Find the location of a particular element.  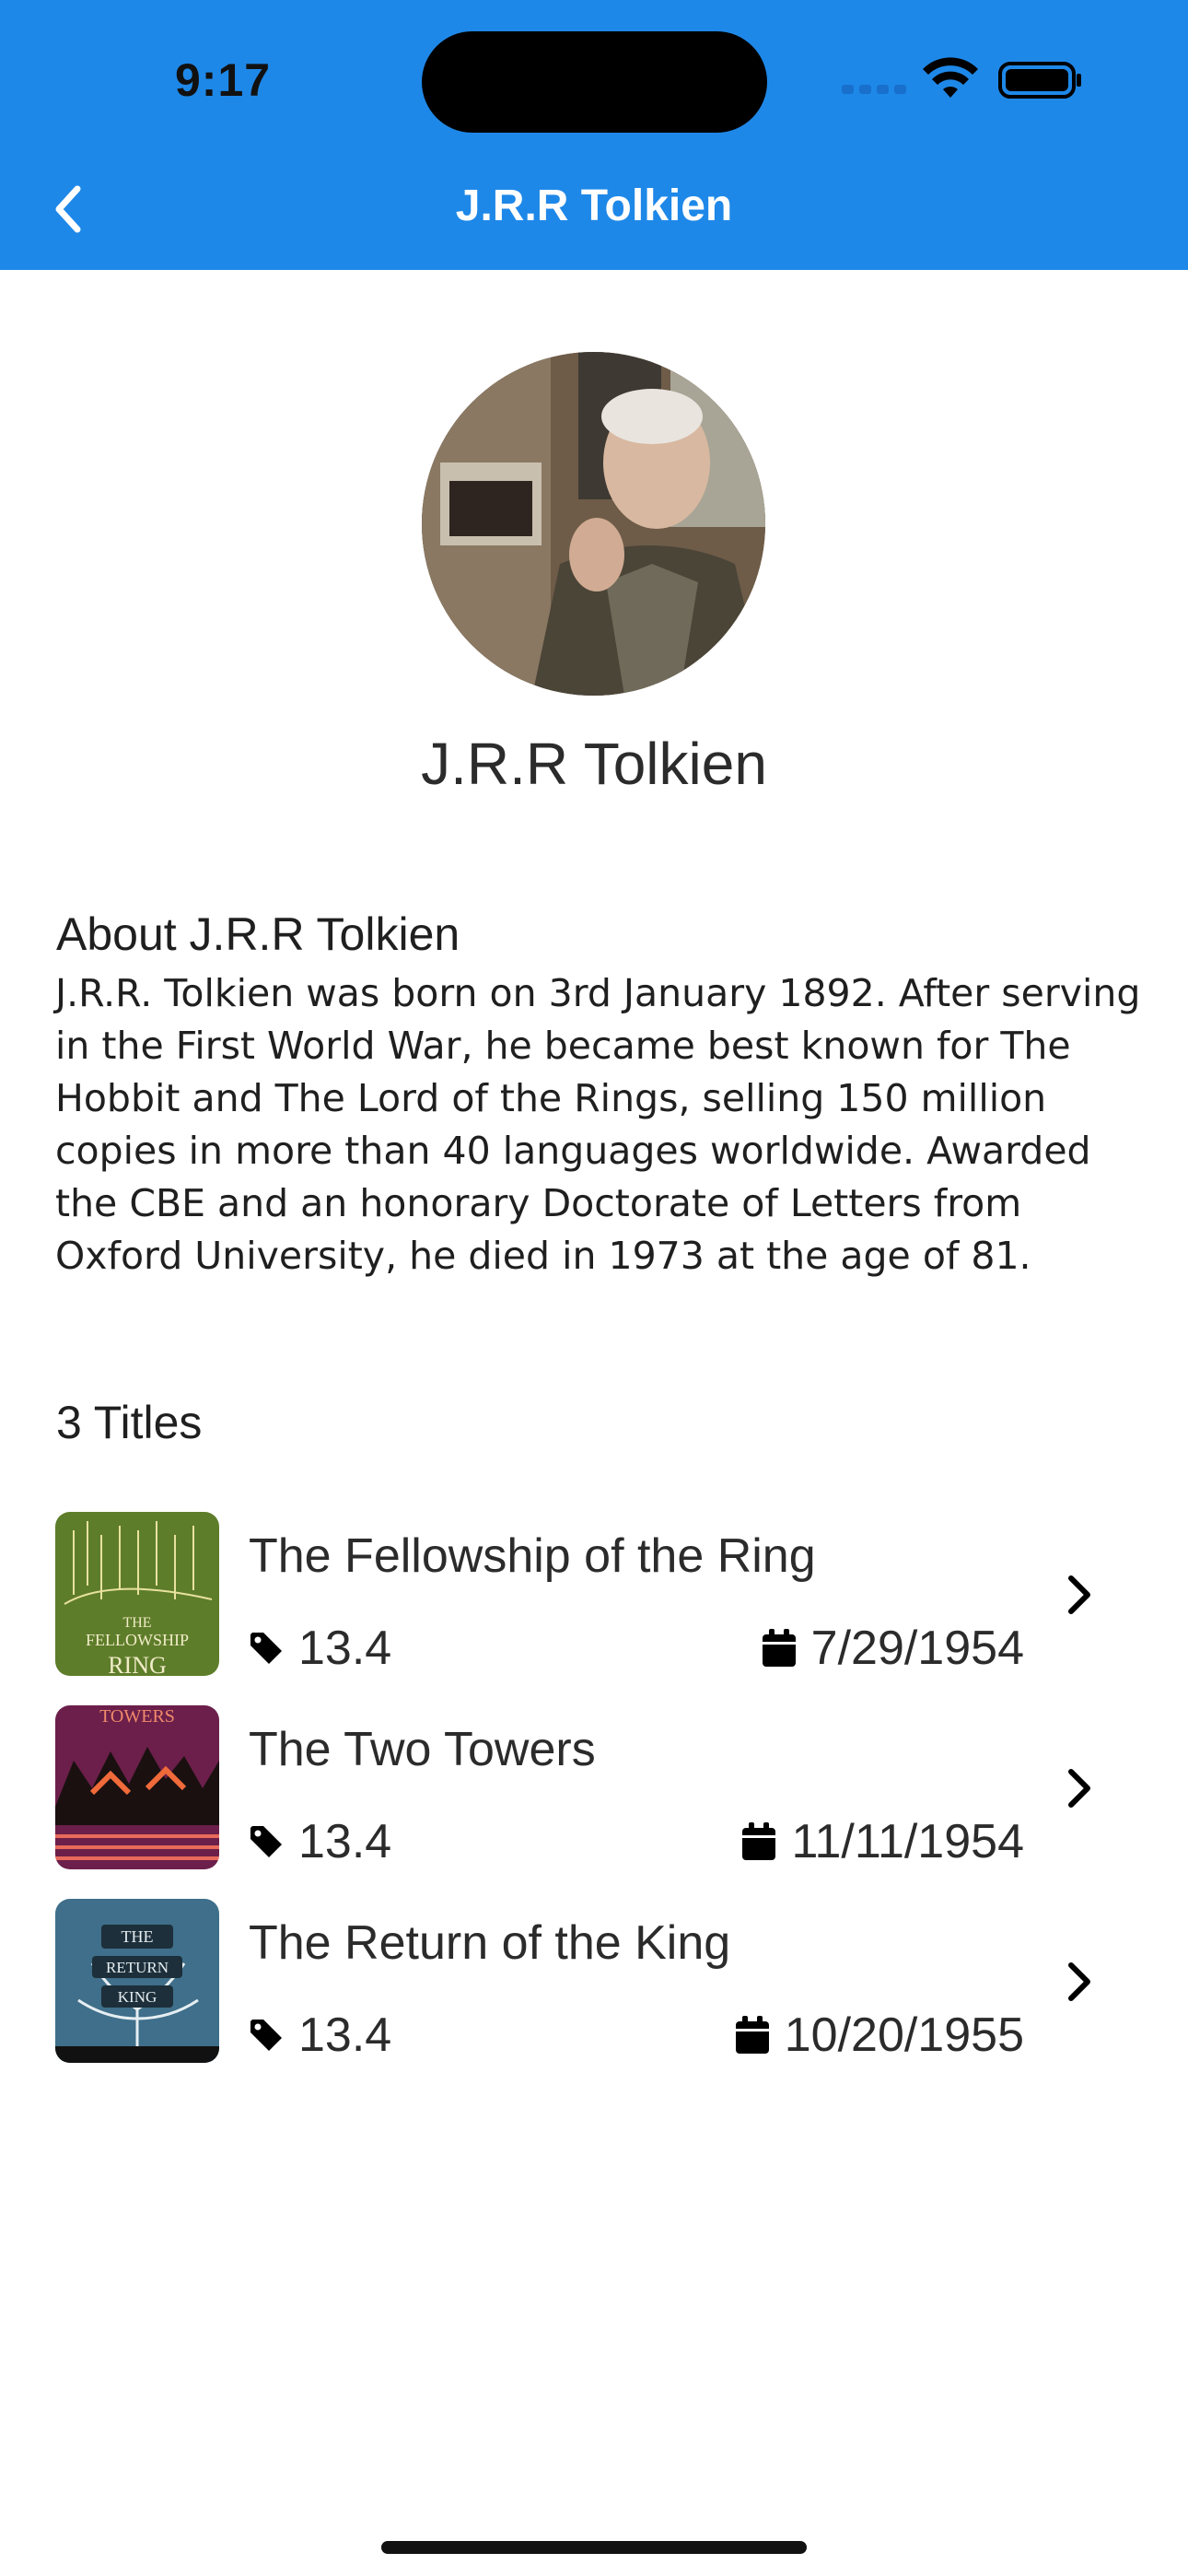

book-date: 11/11/1954 is located at coordinates (882, 1841).